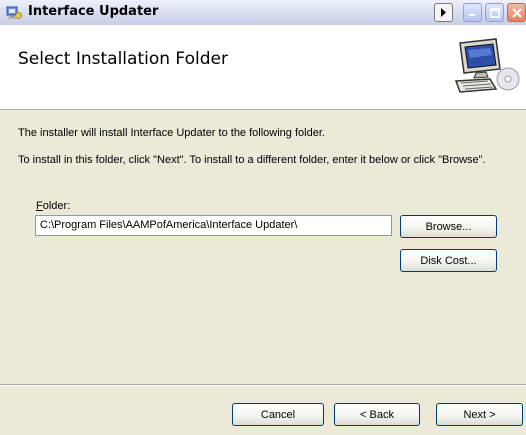 The image size is (526, 435). I want to click on cancel-button: Cancel, so click(278, 414).